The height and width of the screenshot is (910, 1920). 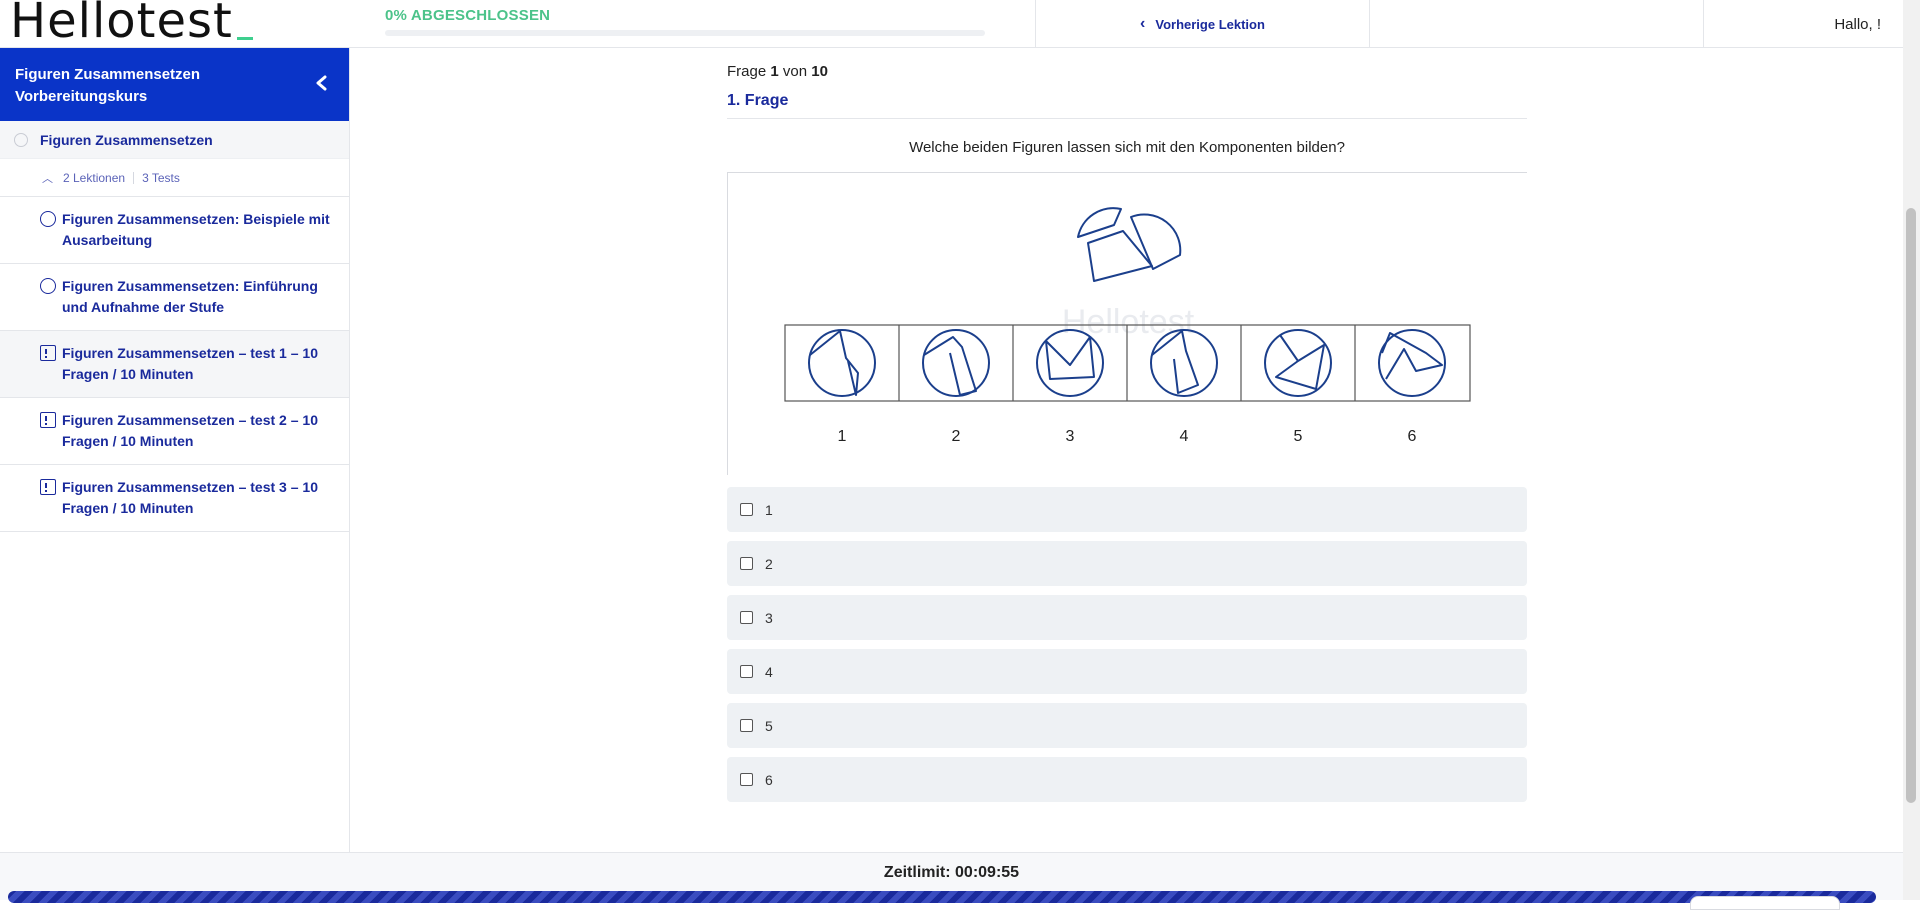 I want to click on logo-text: Hellotest, so click(x=121, y=24).